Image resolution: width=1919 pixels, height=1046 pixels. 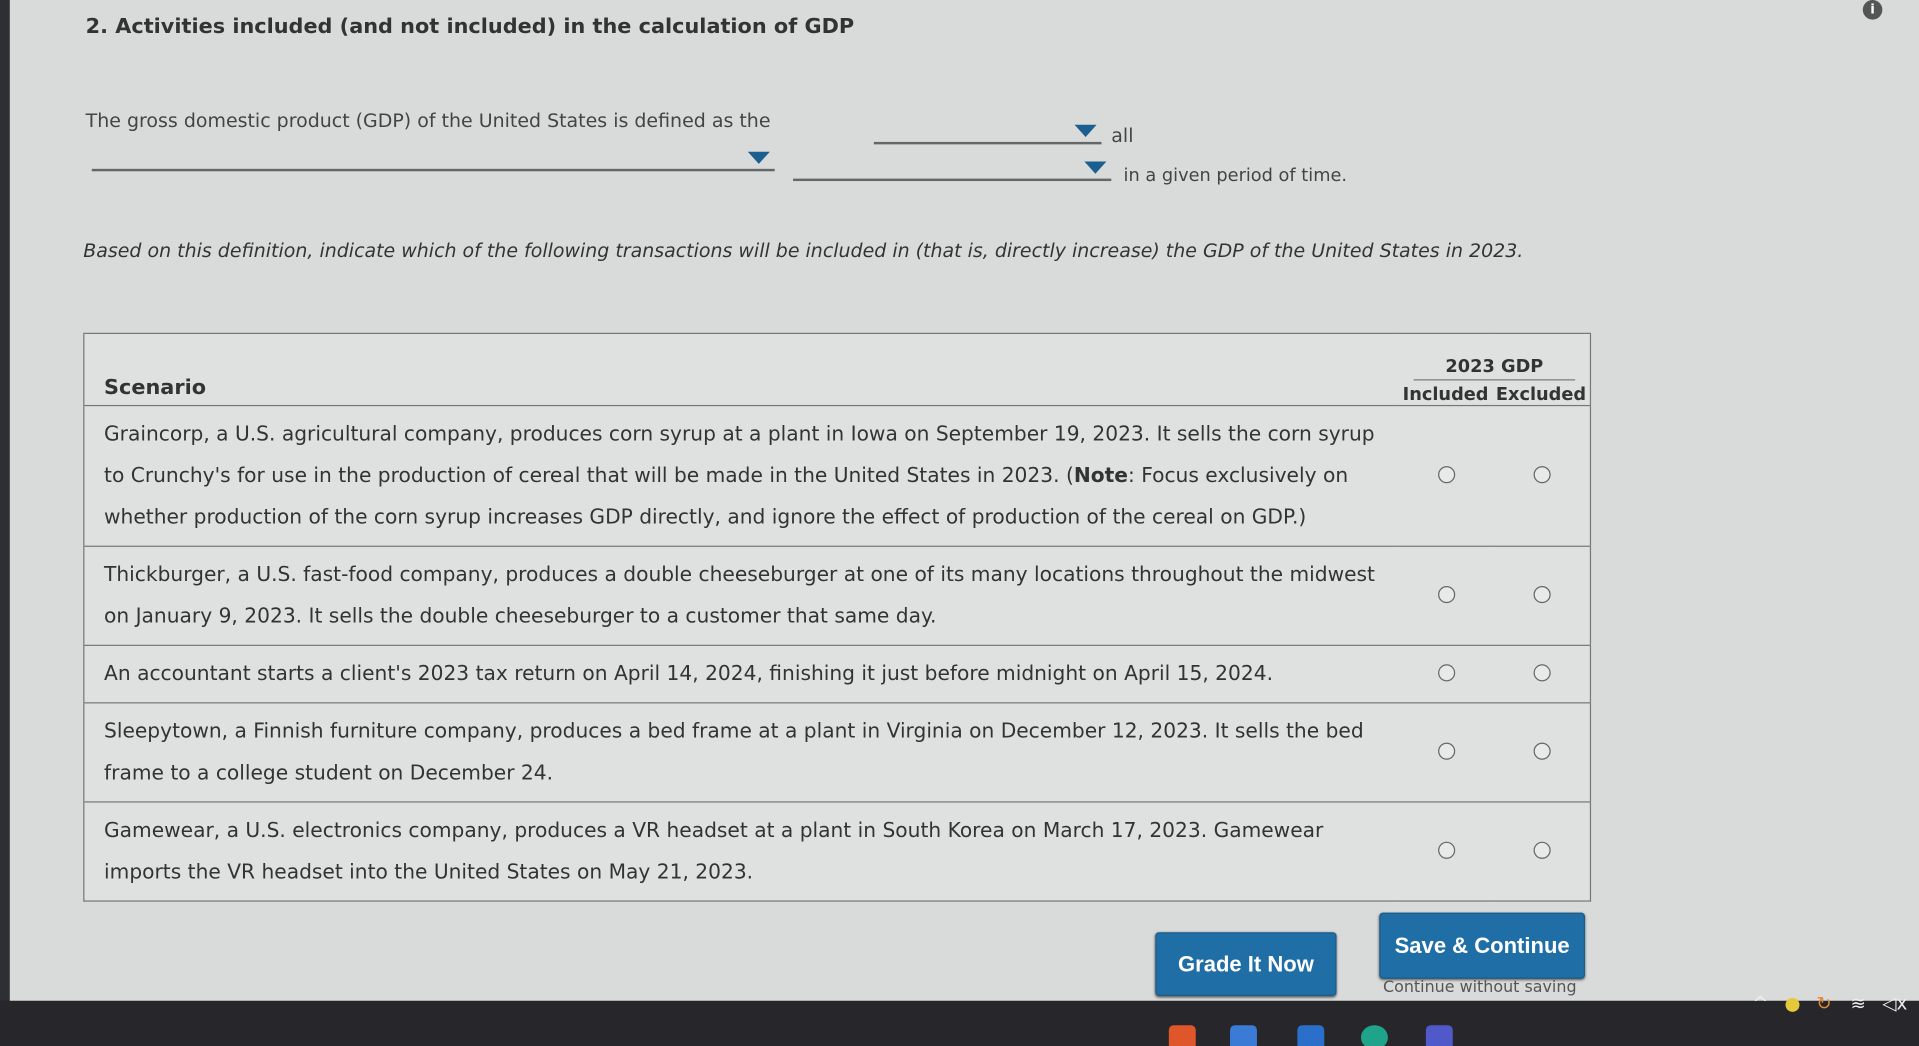 I want to click on grade-it-now-button: Grade It Now, so click(x=1246, y=964).